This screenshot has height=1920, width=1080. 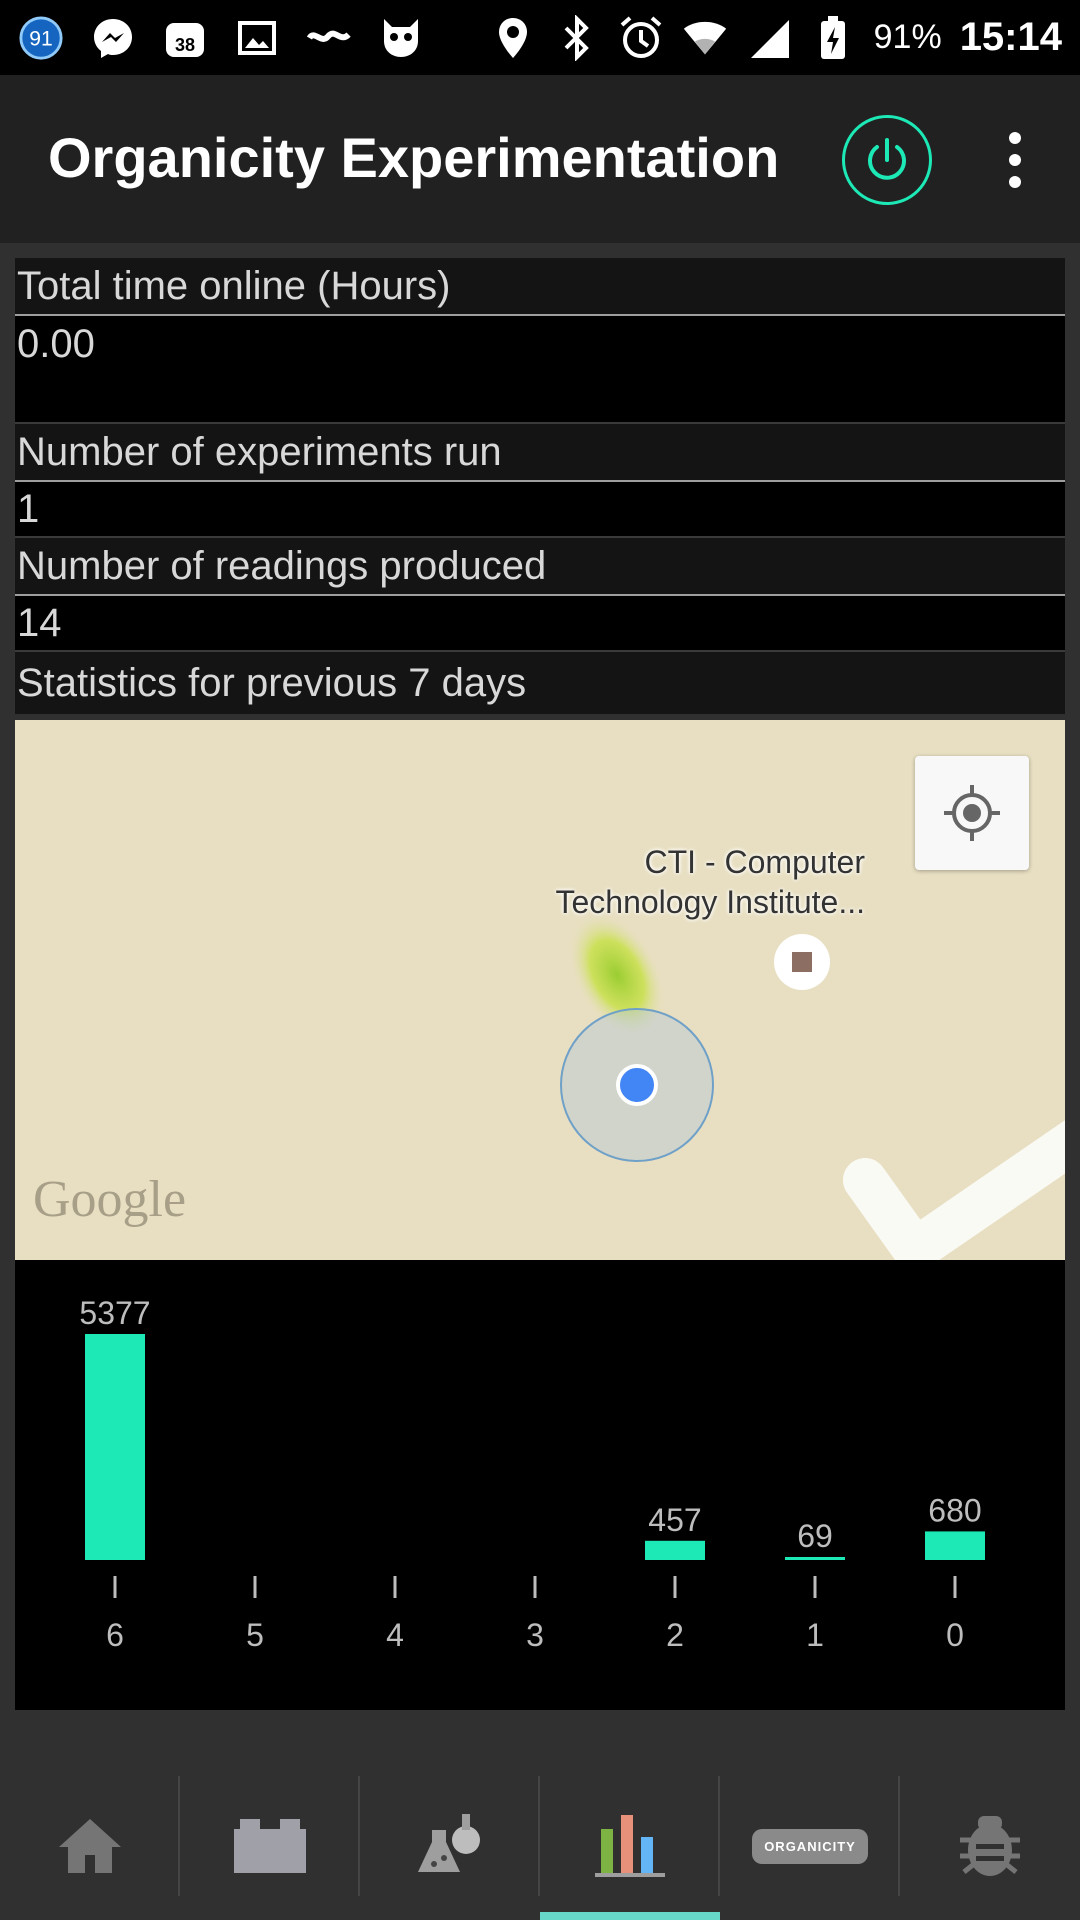 I want to click on readings-value: 14, so click(x=540, y=624).